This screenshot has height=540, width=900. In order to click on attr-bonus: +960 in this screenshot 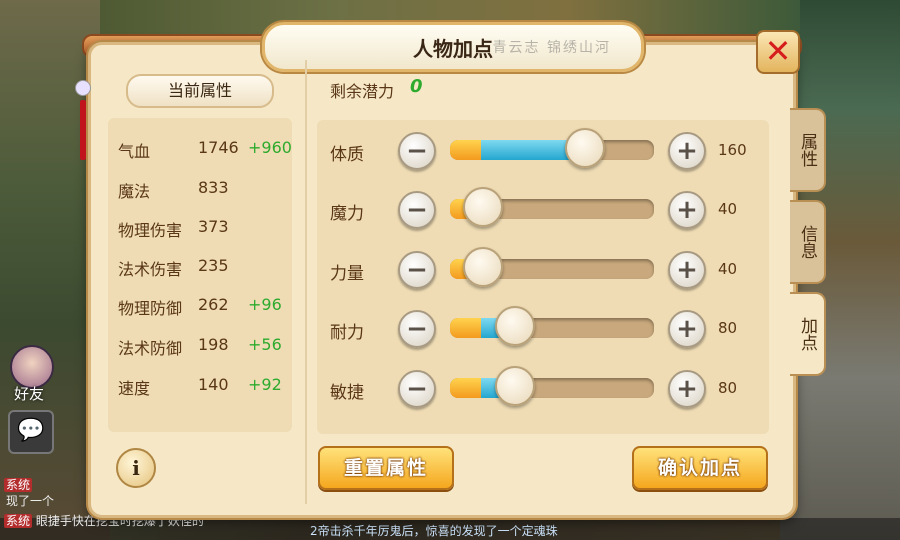, I will do `click(270, 147)`.